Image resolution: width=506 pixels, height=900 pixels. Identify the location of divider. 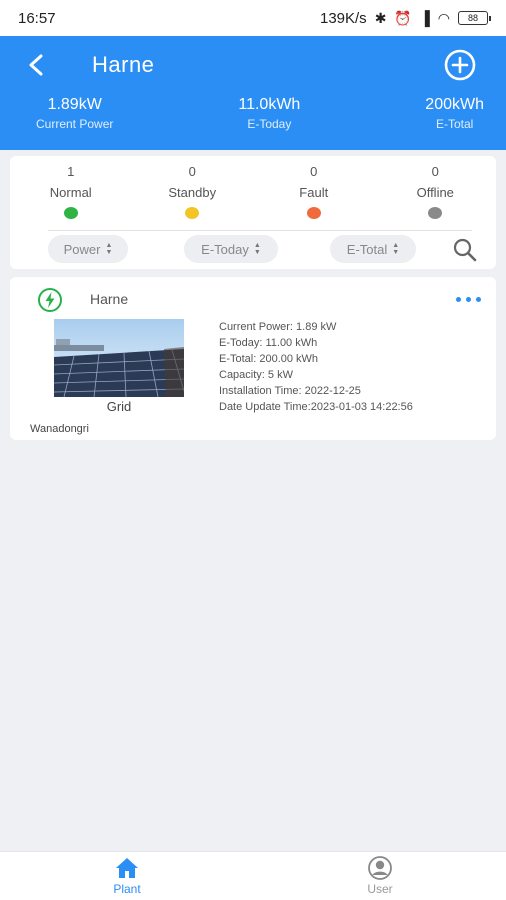
(260, 230).